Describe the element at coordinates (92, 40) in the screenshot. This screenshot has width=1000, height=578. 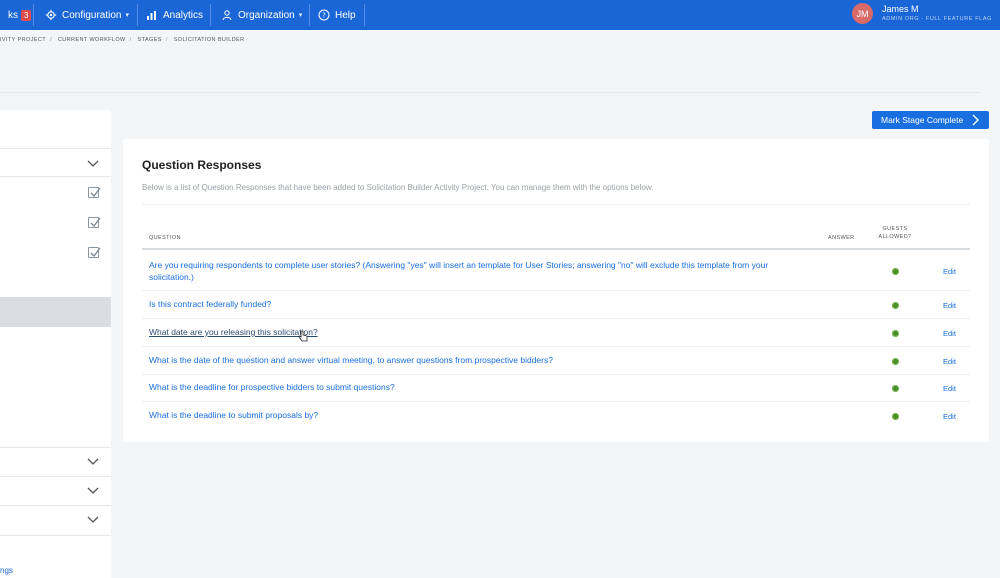
I see `breadcrumb-item: CURRENT WORKFLOW` at that location.